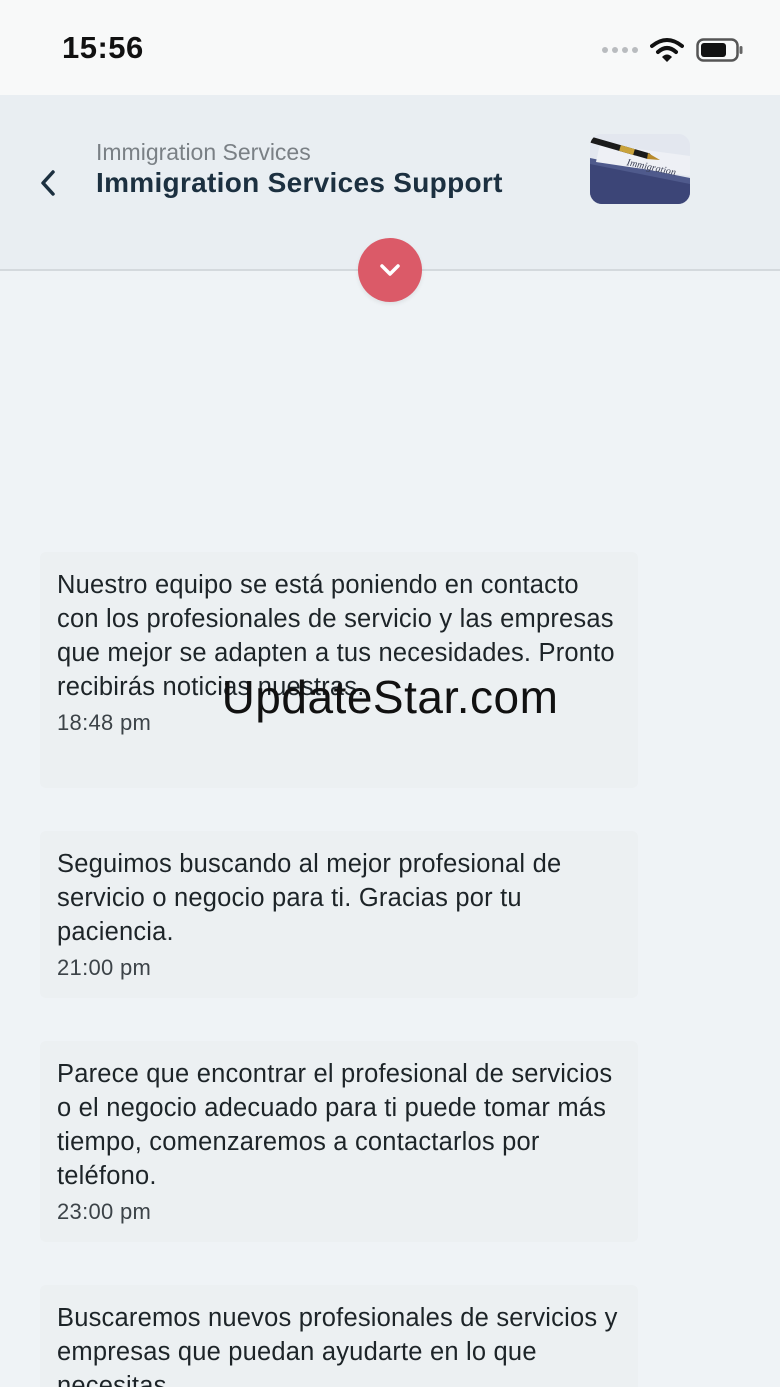  I want to click on message-time: 18:48 pm, so click(104, 722).